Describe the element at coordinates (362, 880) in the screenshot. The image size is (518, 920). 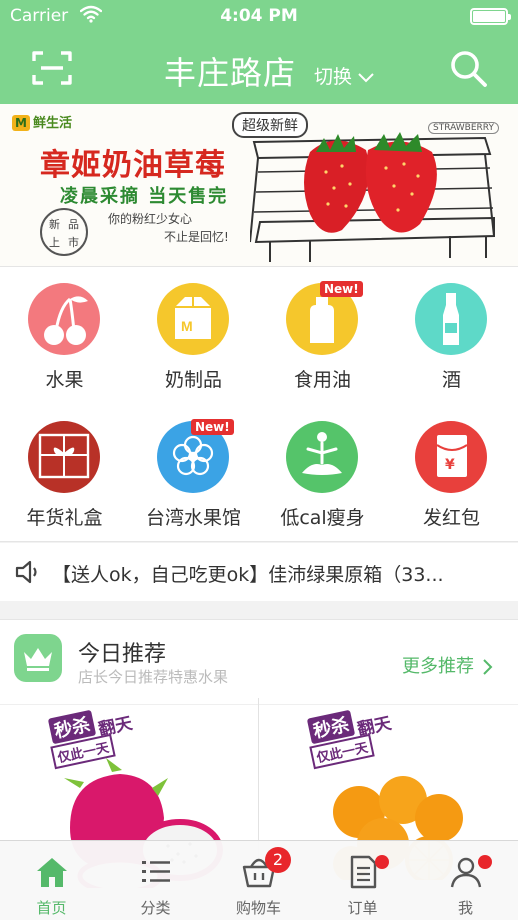
I see `tab-orders: 订单` at that location.